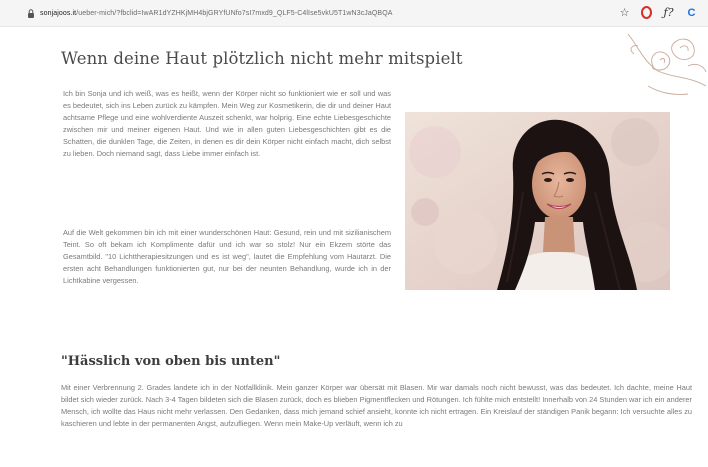 This screenshot has width=708, height=467. I want to click on extension-icon: C, so click(691, 12).